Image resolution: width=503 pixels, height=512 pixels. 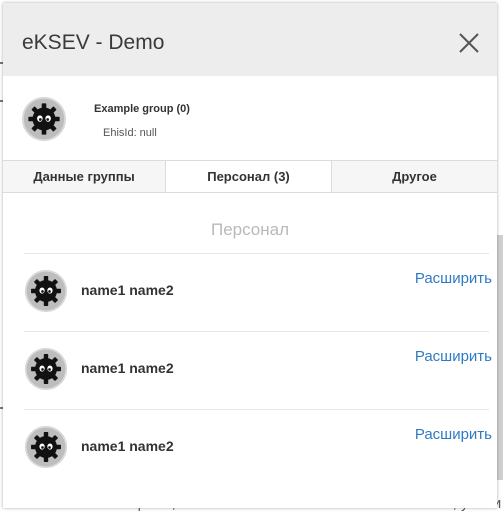 I want to click on close-button, so click(x=469, y=43).